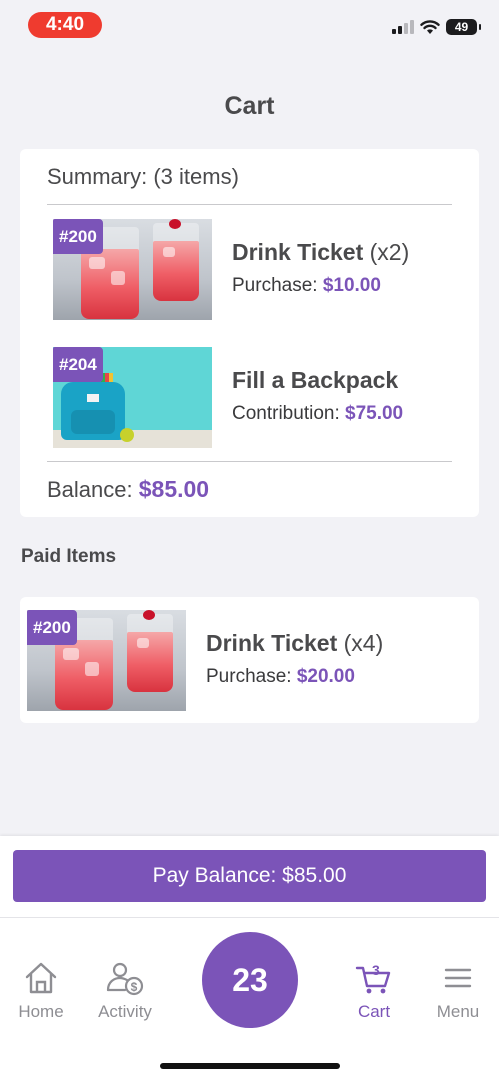  What do you see at coordinates (376, 970) in the screenshot?
I see `cart-count: 3` at bounding box center [376, 970].